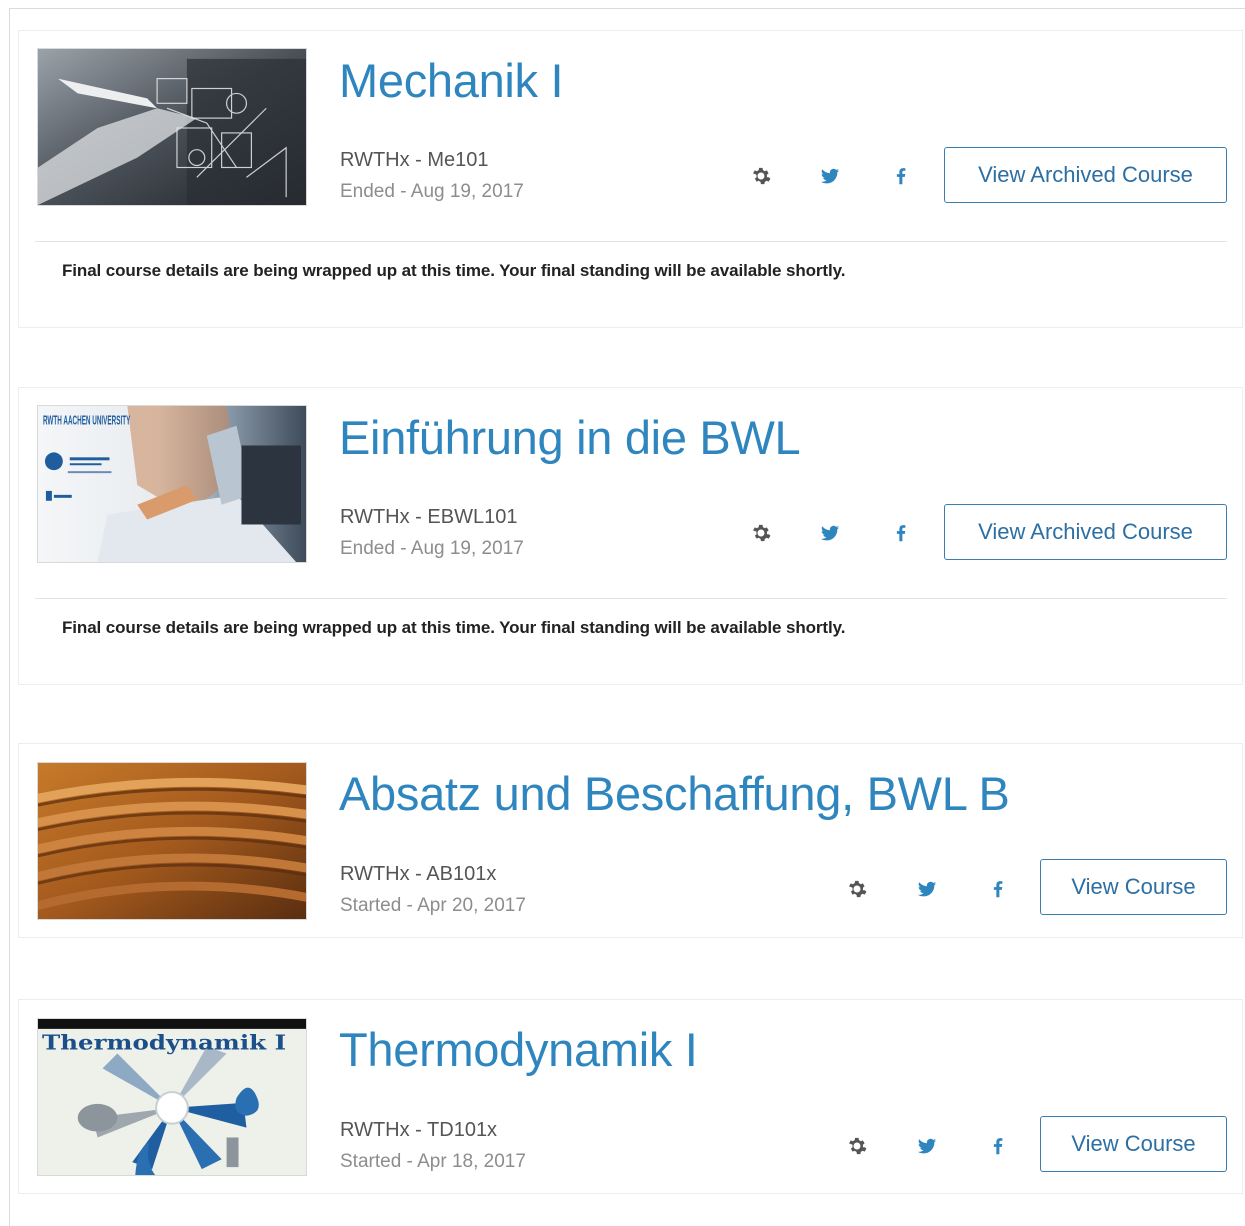  I want to click on frame-left-border, so click(9, 617).